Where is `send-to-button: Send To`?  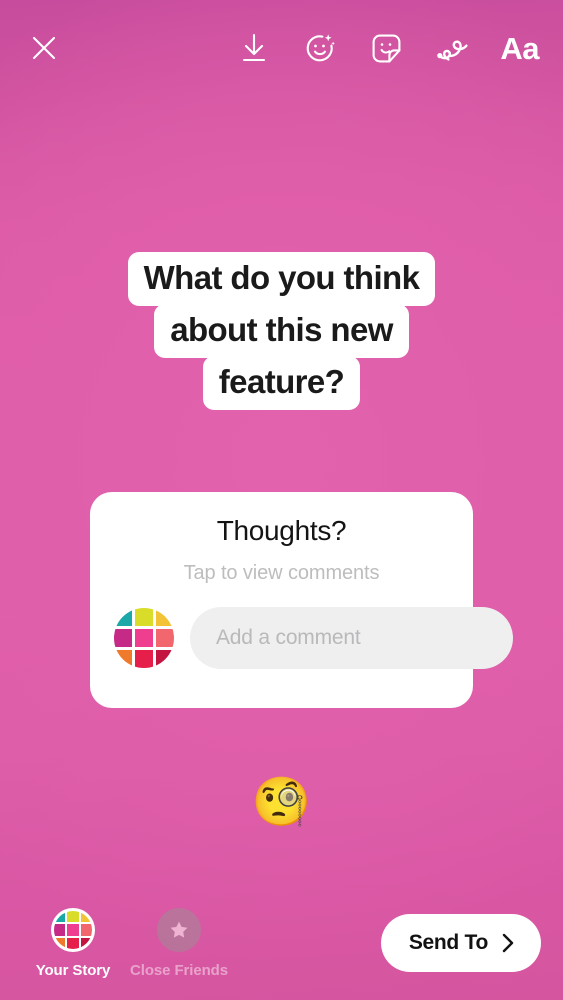 send-to-button: Send To is located at coordinates (460, 943).